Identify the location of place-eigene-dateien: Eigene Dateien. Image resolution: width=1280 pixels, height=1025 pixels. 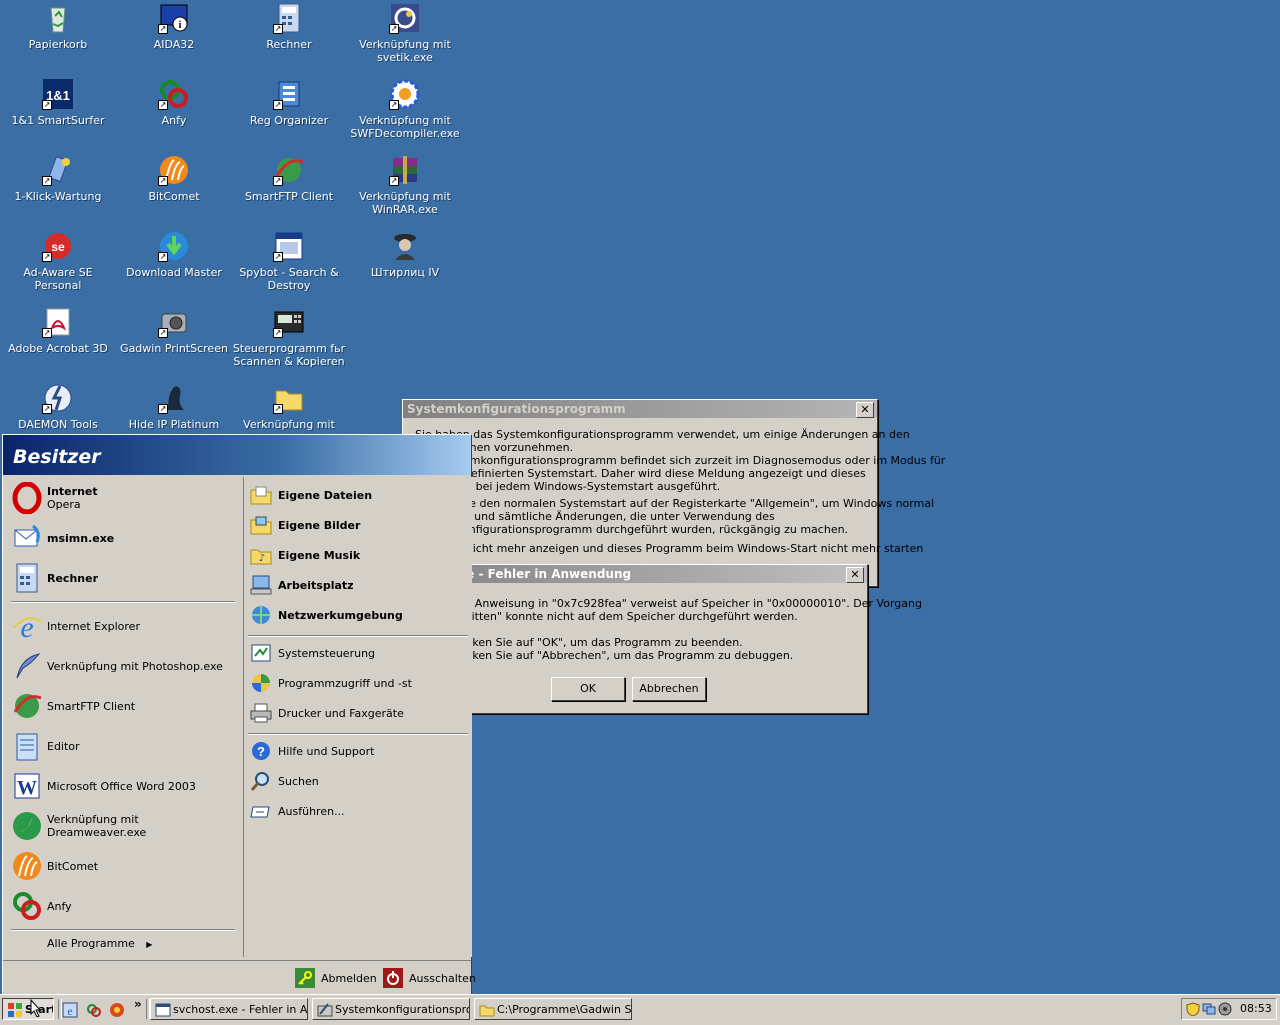
(311, 495).